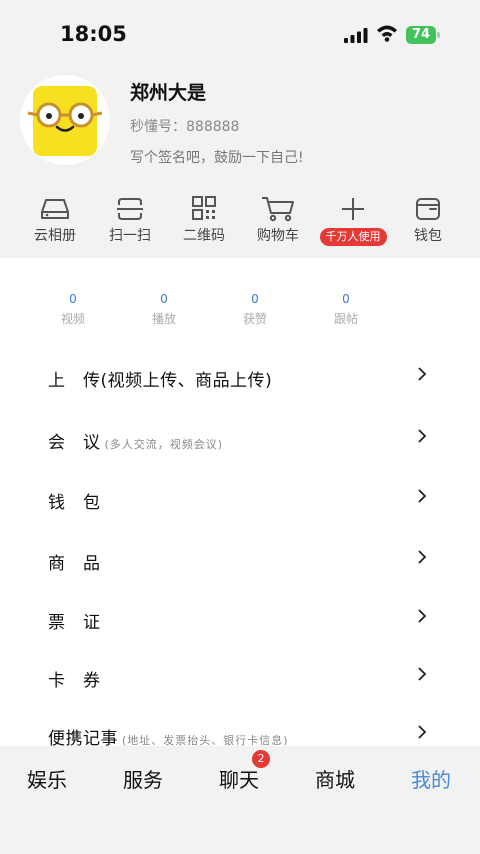  I want to click on chat-unread-badge: 2, so click(261, 759).